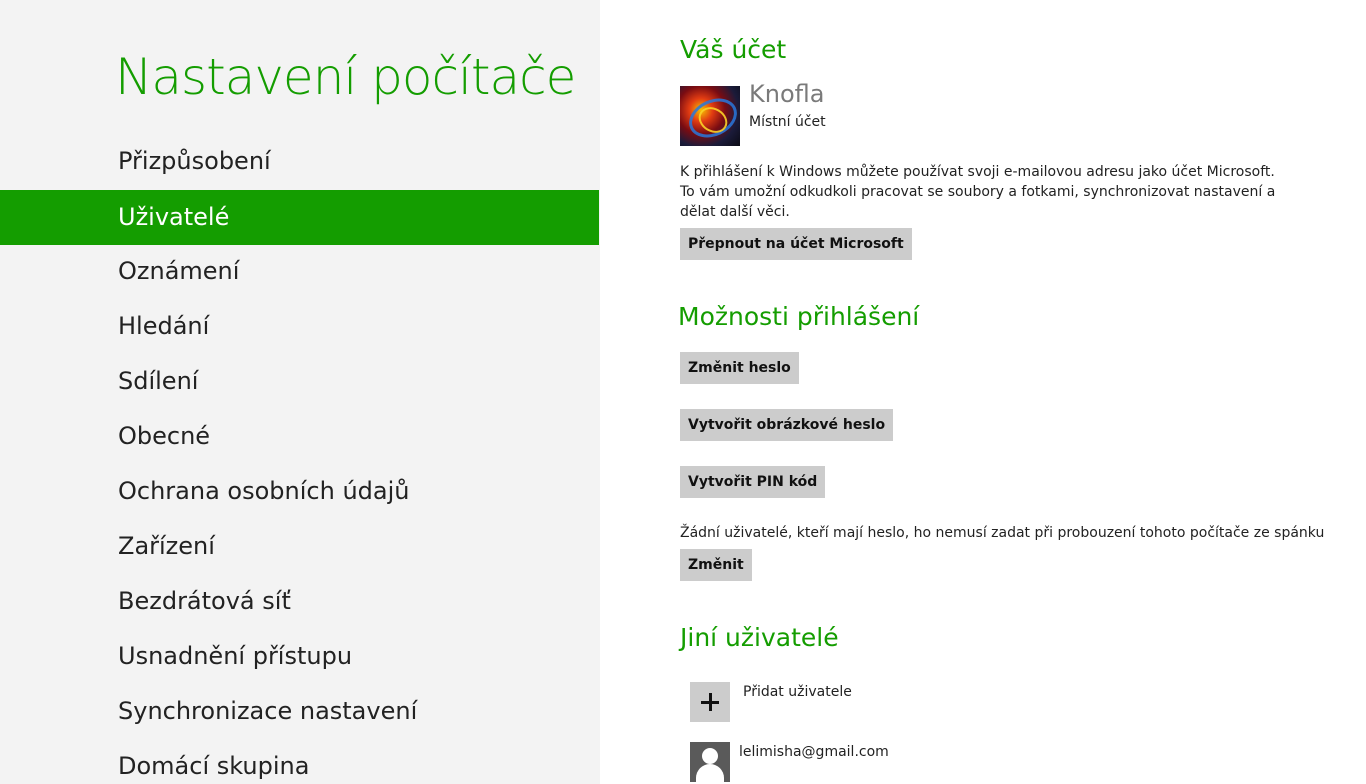 This screenshot has width=1366, height=784. I want to click on add-user-label: Přidat uživatele, so click(797, 692).